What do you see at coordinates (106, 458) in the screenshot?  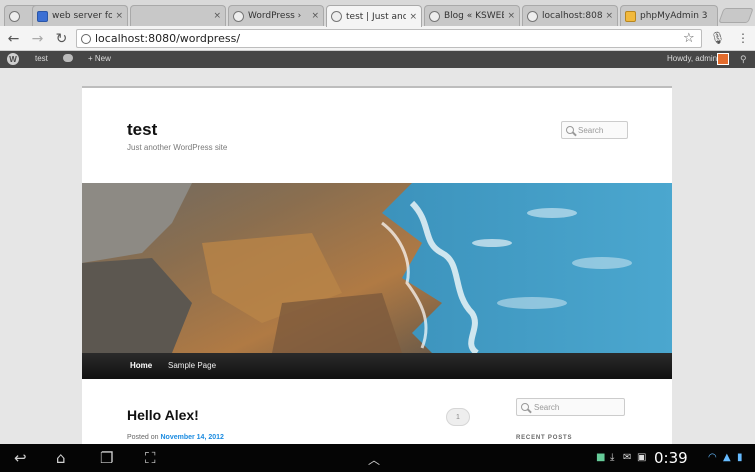 I see `recent-apps-icon: ❐` at bounding box center [106, 458].